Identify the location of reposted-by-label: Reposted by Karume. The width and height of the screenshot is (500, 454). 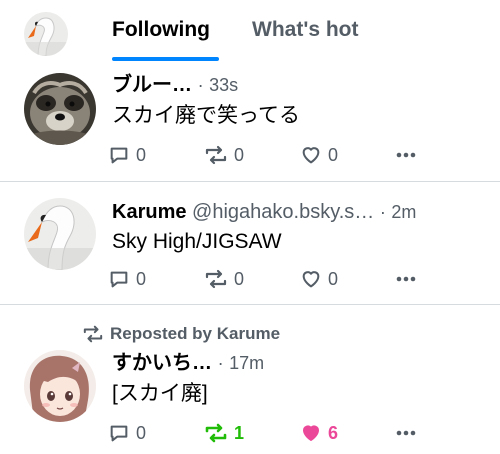
(195, 333).